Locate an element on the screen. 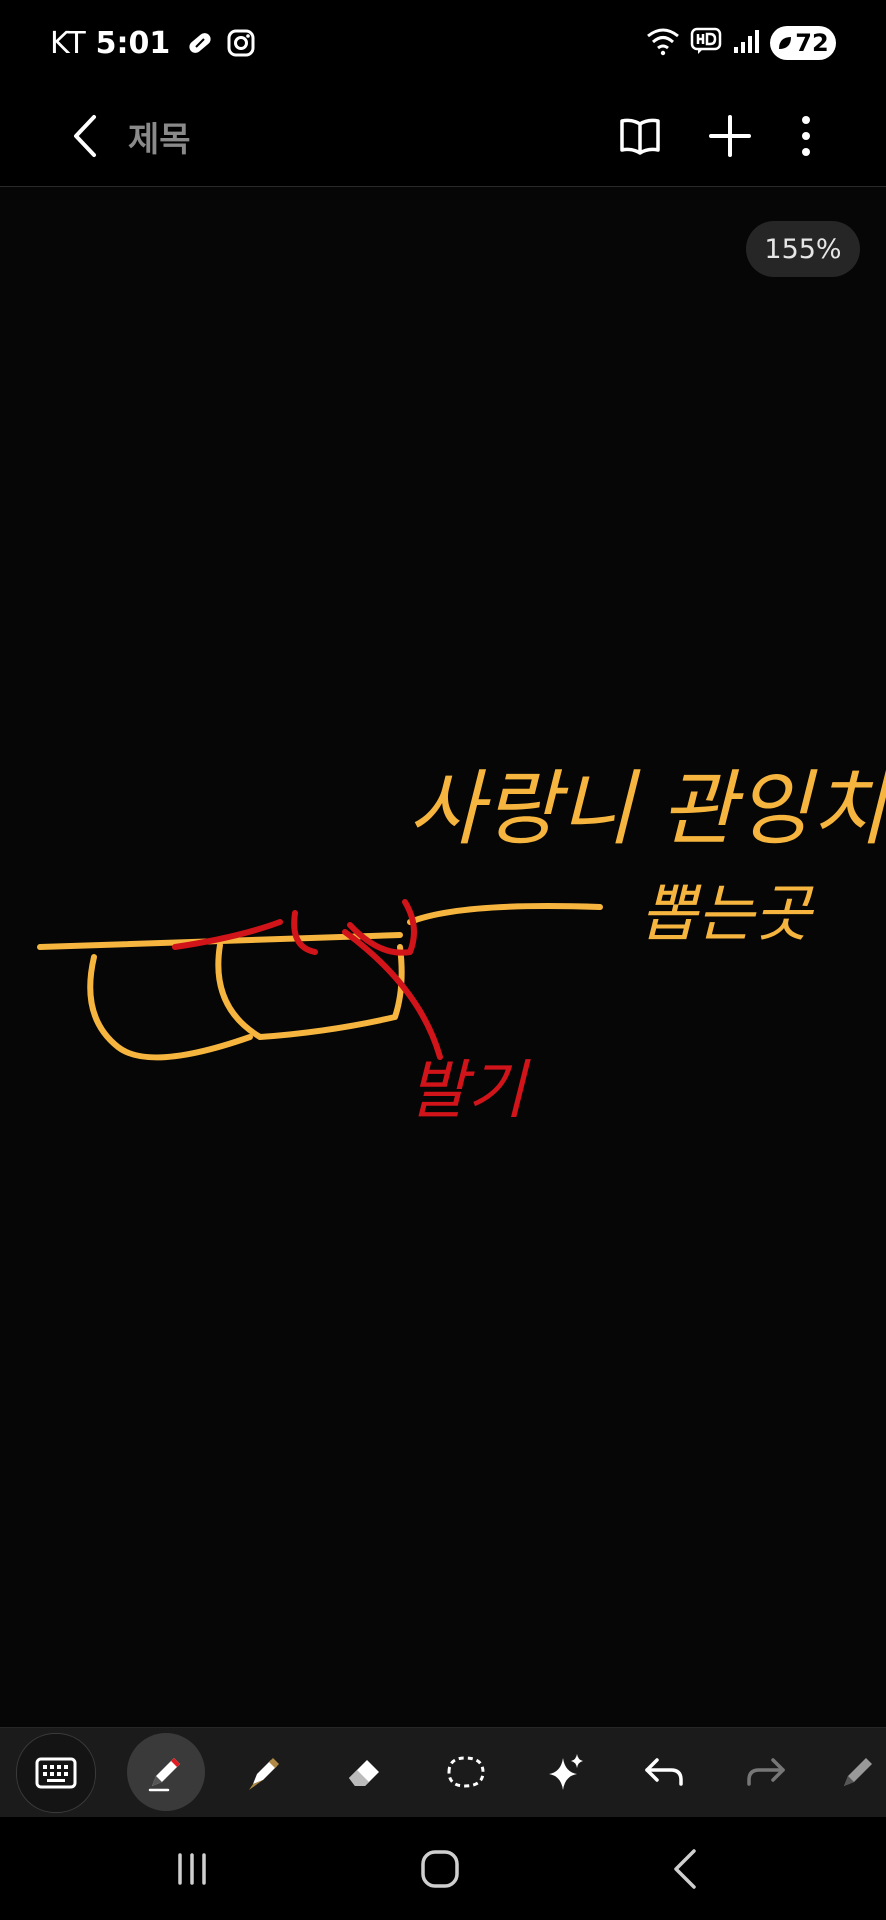  hd-voice-icon is located at coordinates (706, 43).